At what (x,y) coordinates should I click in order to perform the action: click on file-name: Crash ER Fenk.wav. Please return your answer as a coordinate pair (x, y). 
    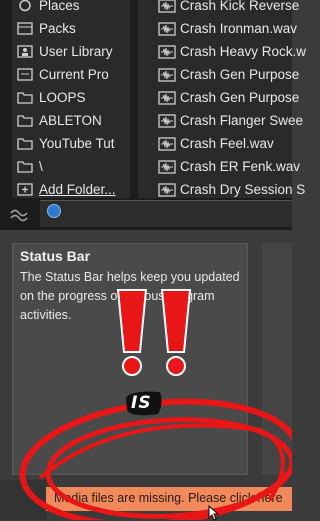
    Looking at the image, I should click on (240, 166).